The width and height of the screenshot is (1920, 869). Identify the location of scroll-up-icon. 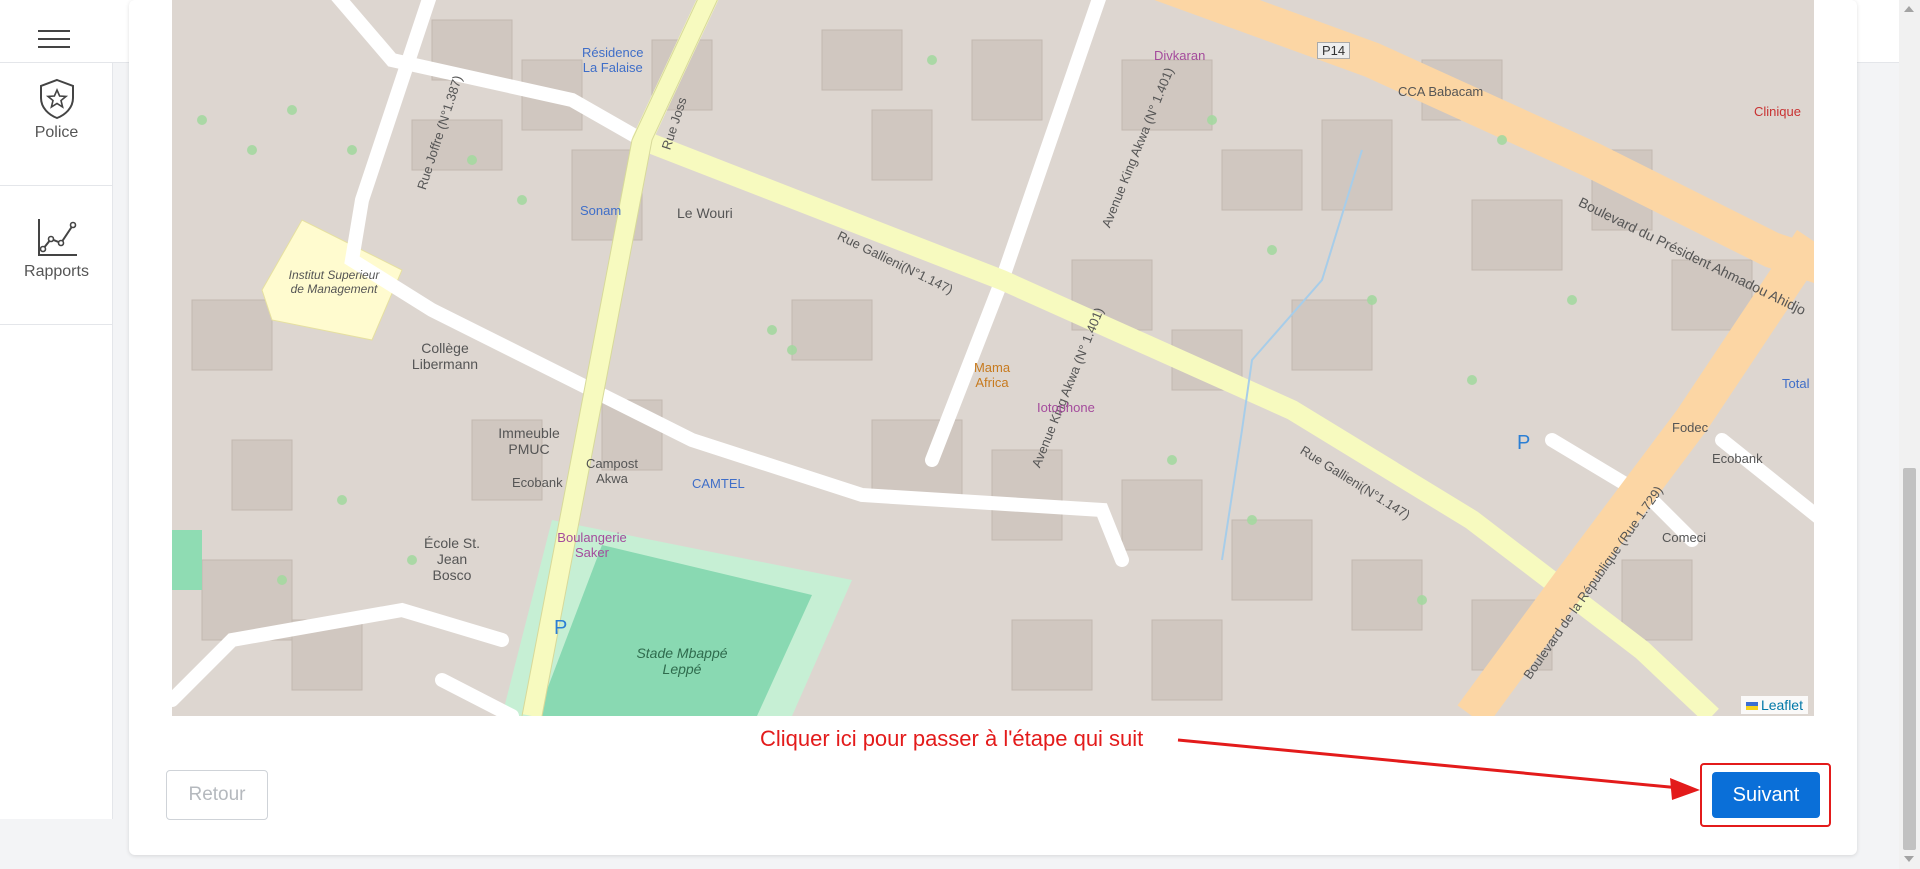
(1909, 9).